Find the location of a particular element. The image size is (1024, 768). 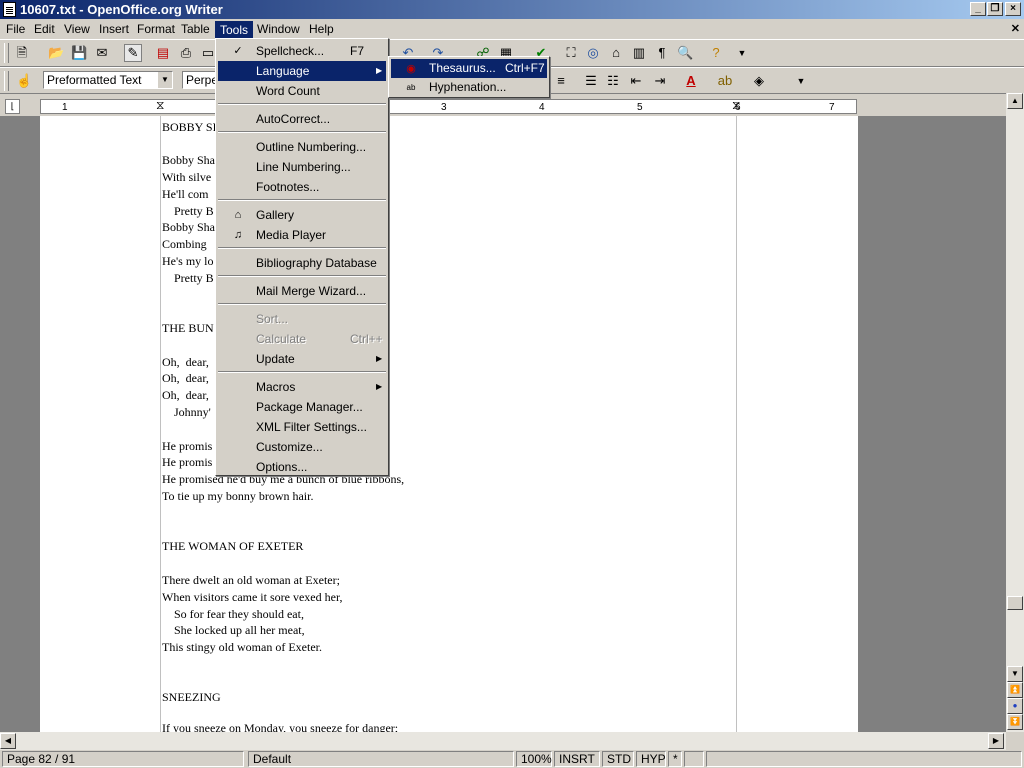

print-icon: ⎙ is located at coordinates (186, 53).